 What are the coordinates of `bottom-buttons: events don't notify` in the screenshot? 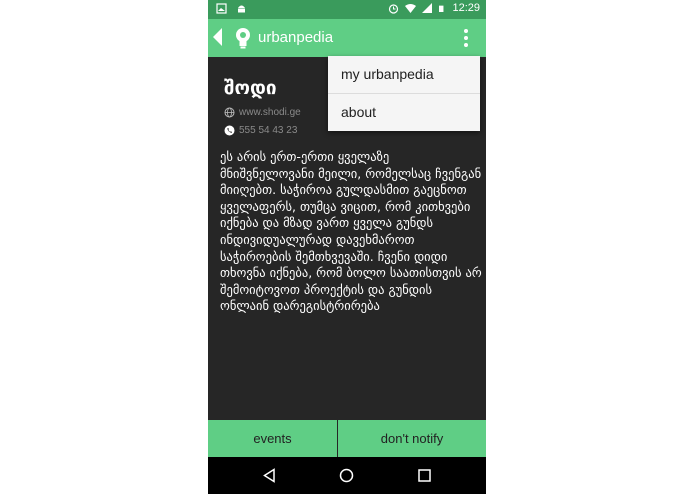 It's located at (347, 438).